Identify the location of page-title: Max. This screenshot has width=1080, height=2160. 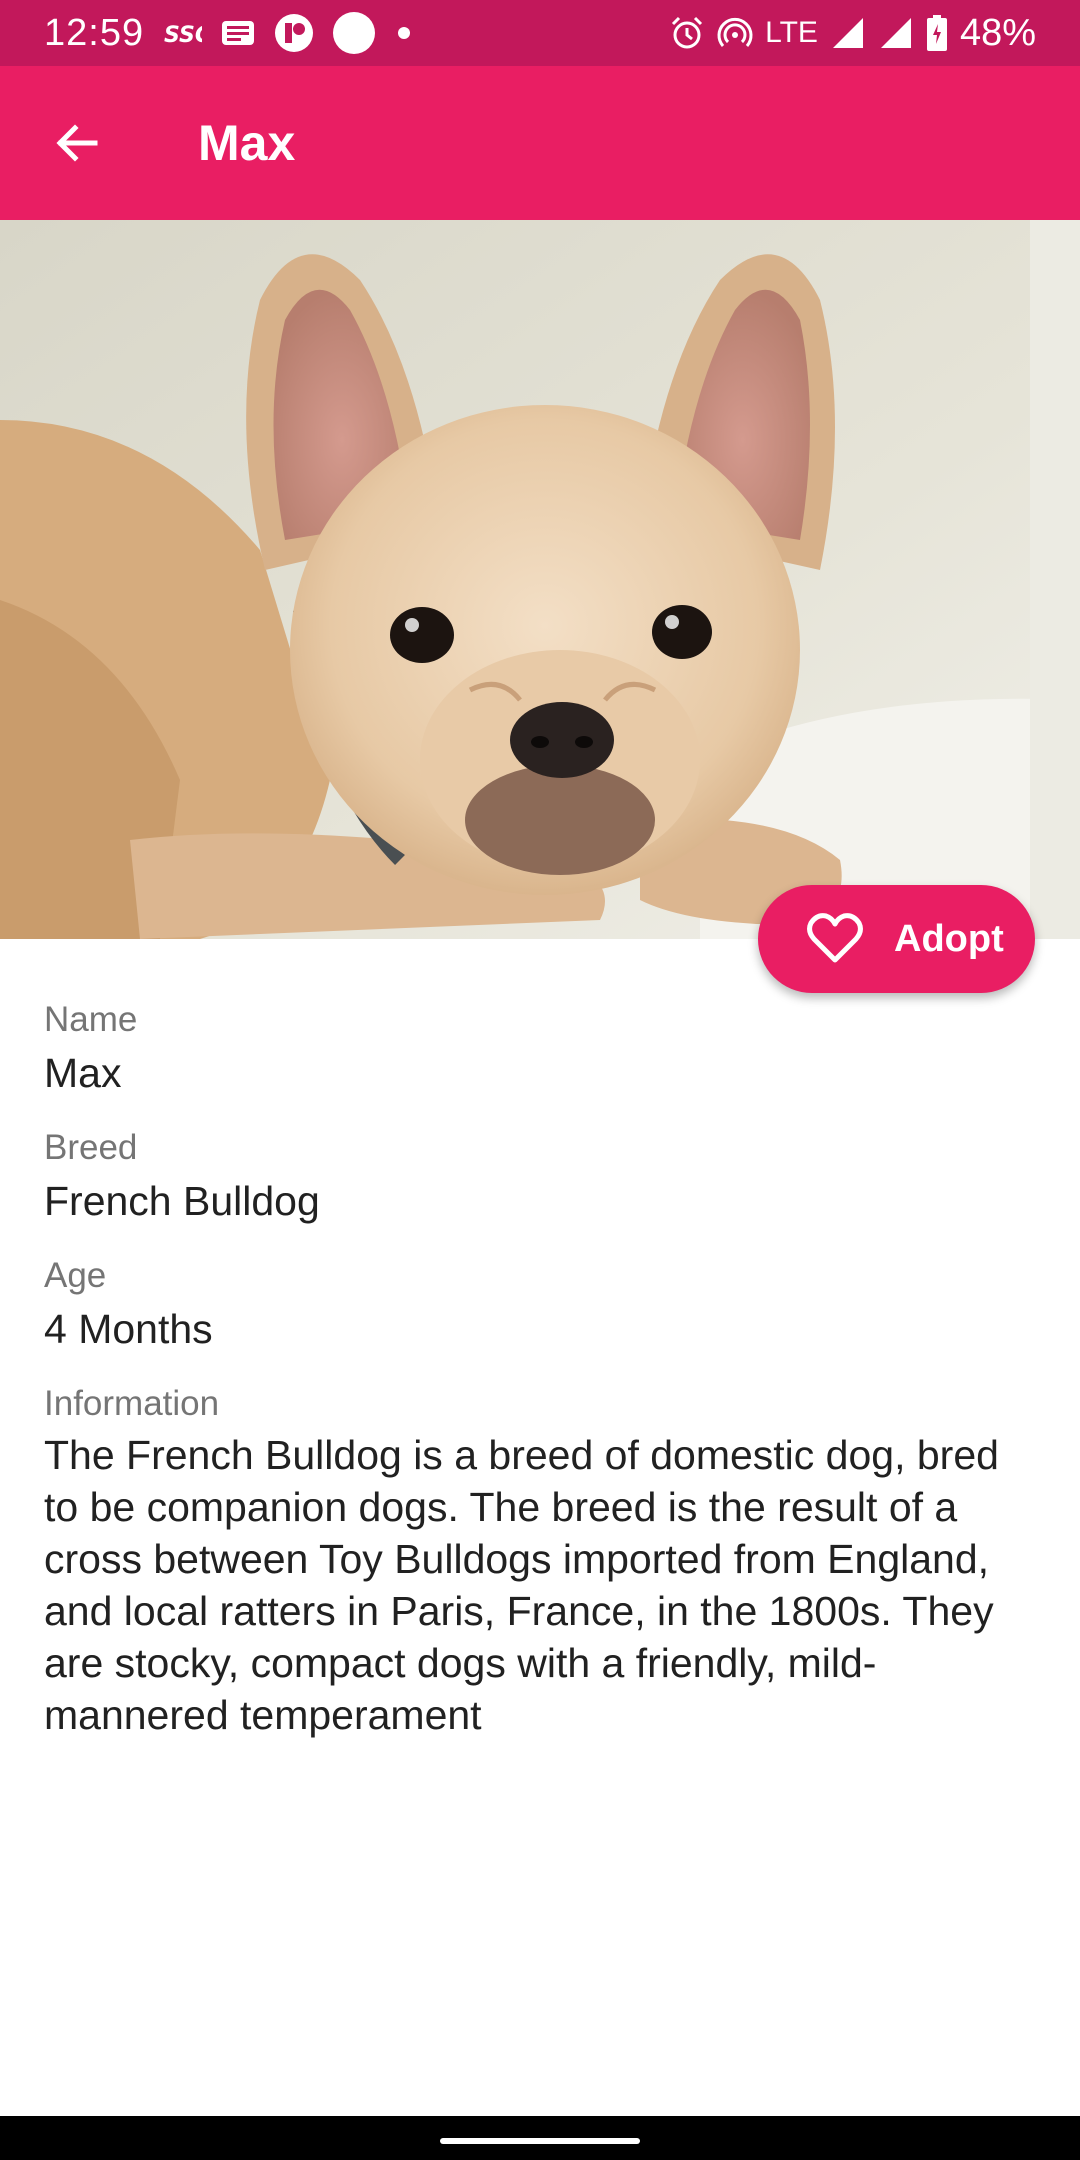
(247, 143).